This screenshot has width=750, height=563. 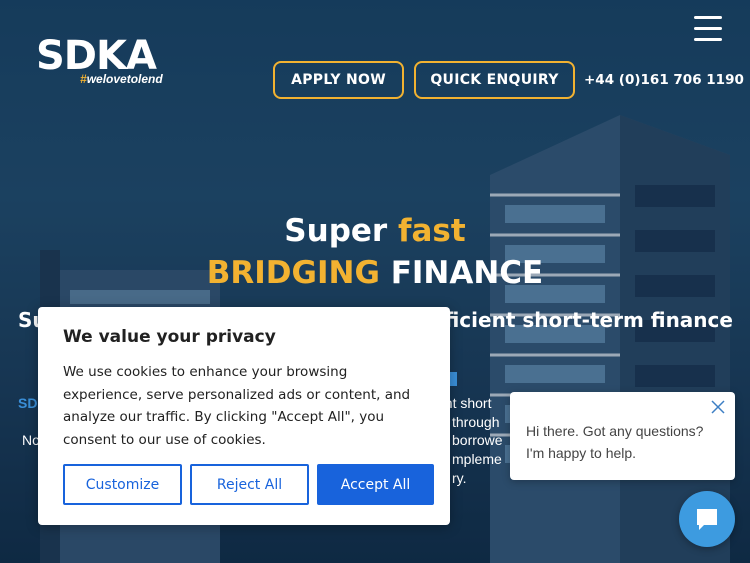 I want to click on headline-finance: FINANCE, so click(x=461, y=273).